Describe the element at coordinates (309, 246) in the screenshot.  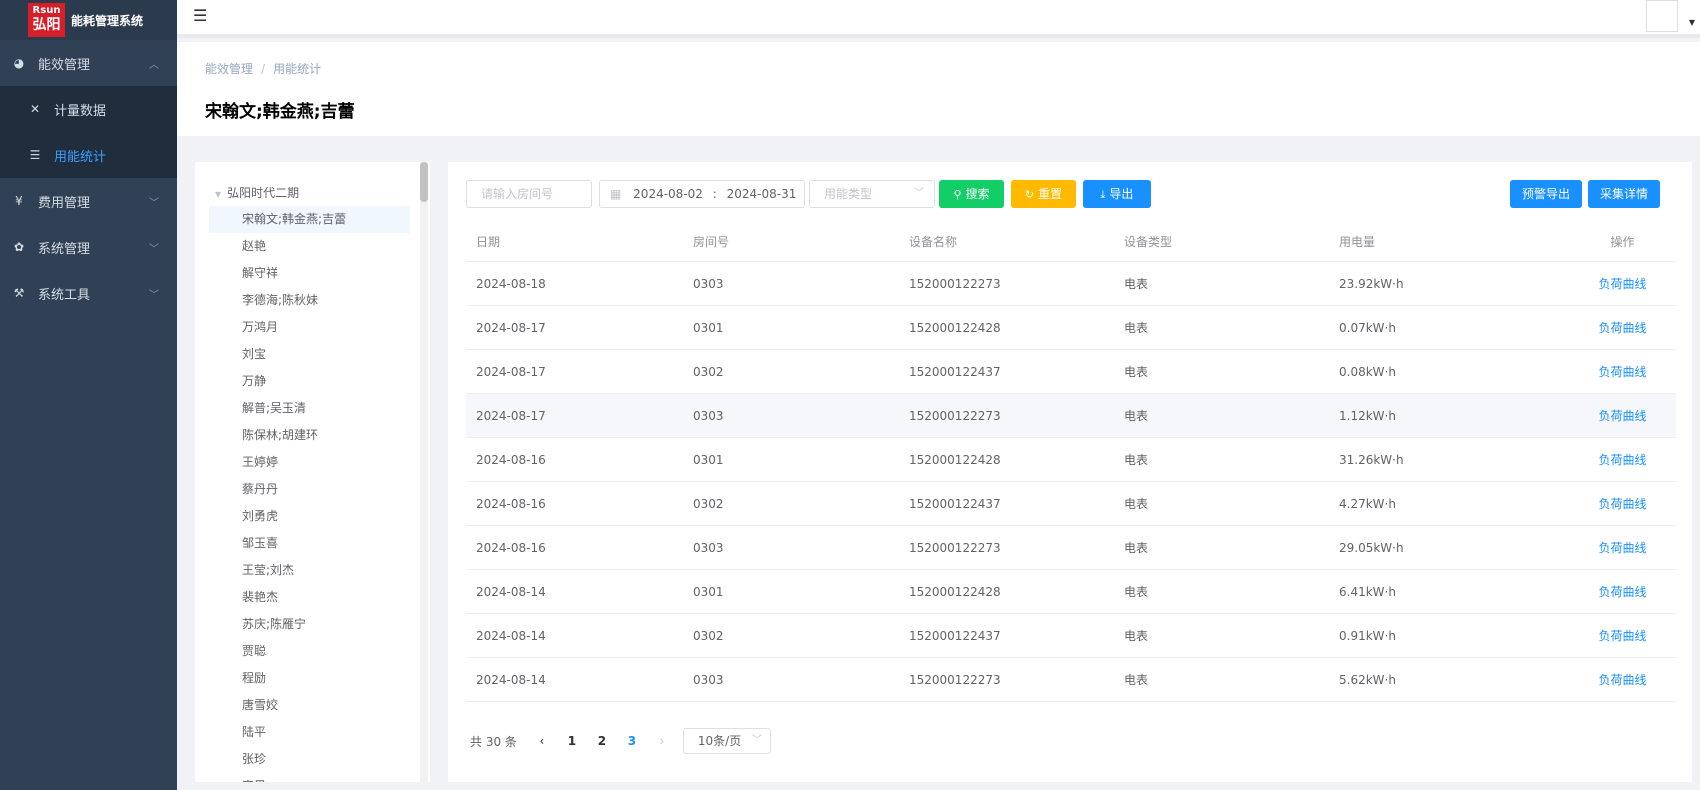
I see `tree-node: 赵艳` at that location.